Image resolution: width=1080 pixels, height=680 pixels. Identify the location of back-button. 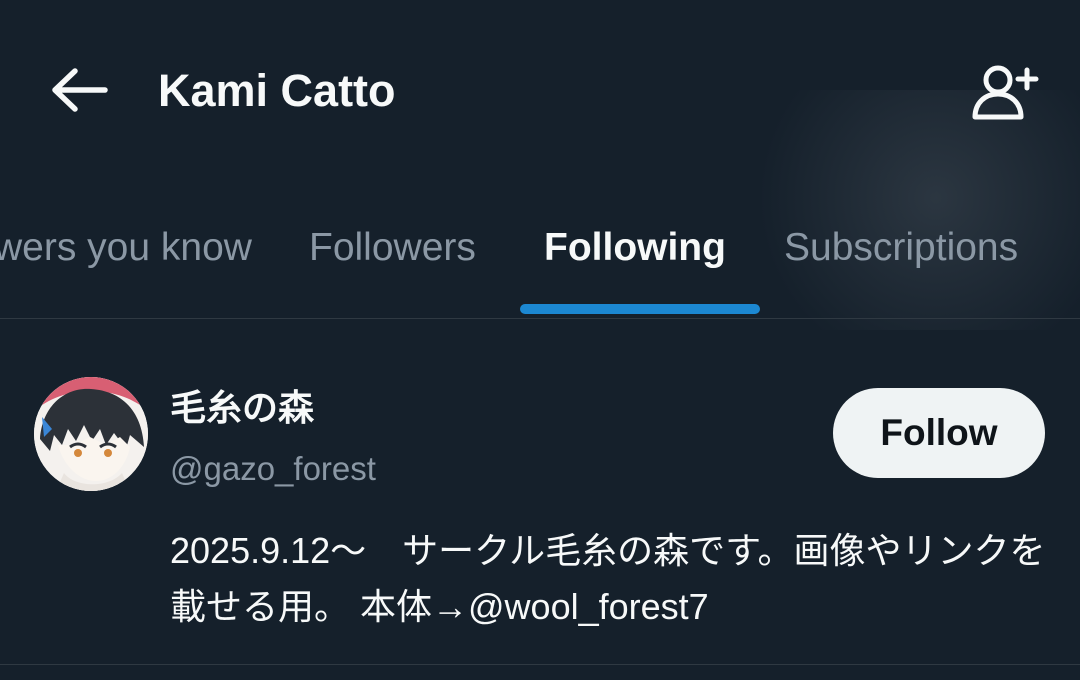
(80, 90).